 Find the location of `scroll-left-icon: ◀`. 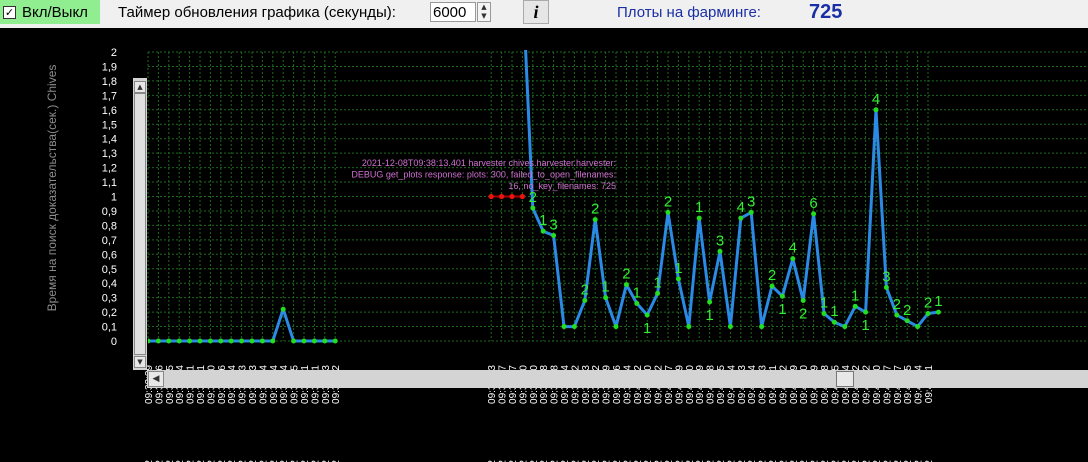

scroll-left-icon: ◀ is located at coordinates (156, 379).